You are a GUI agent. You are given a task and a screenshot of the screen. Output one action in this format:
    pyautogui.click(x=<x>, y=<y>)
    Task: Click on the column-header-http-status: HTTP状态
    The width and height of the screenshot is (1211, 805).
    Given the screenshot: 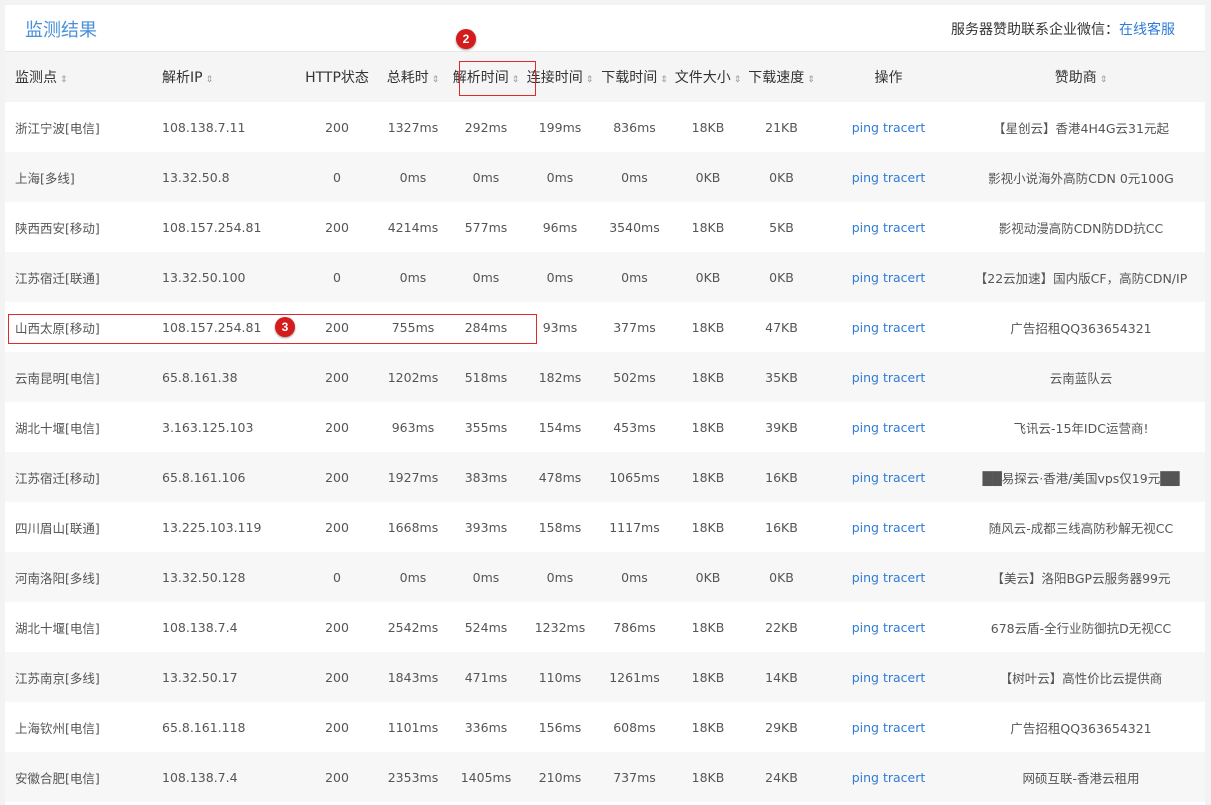 What is the action you would take?
    pyautogui.click(x=337, y=77)
    